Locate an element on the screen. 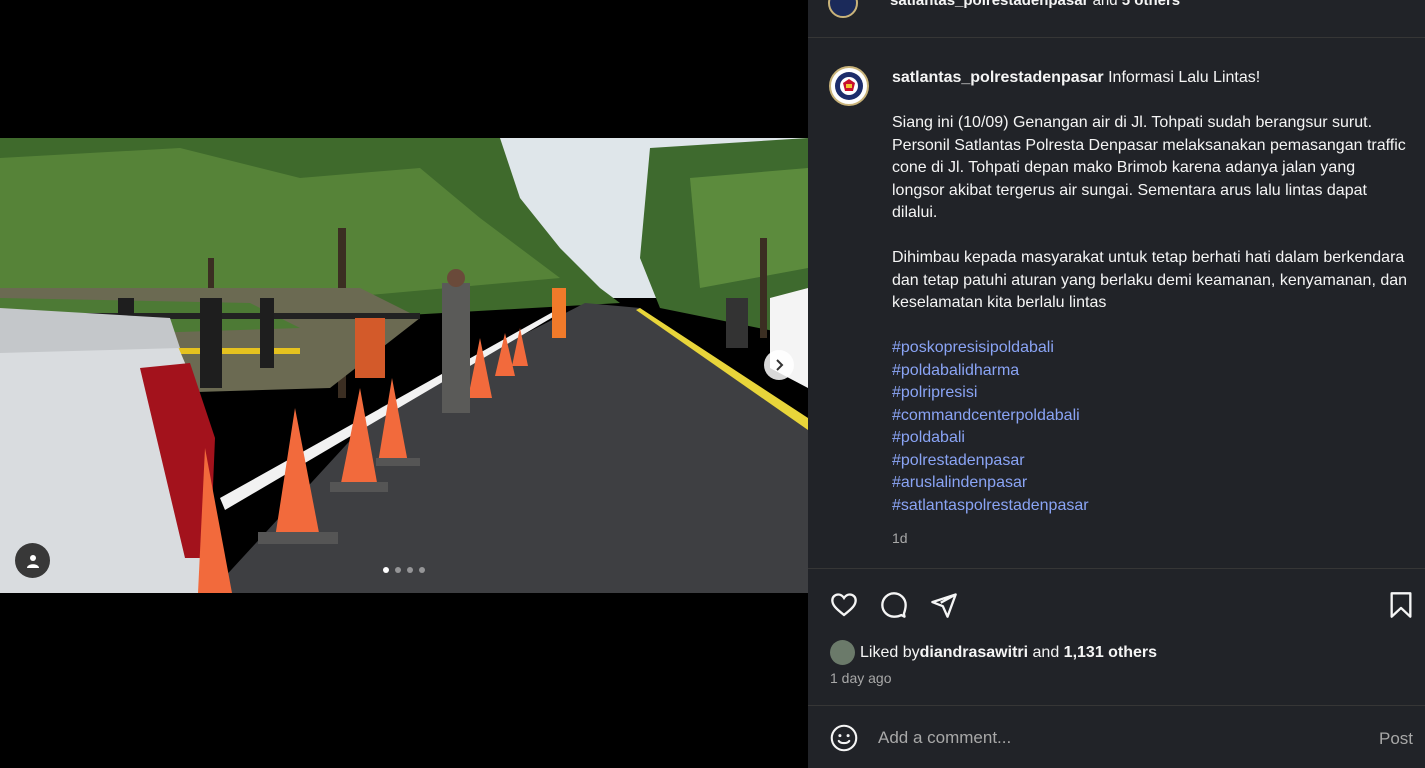  send-icon is located at coordinates (944, 605).